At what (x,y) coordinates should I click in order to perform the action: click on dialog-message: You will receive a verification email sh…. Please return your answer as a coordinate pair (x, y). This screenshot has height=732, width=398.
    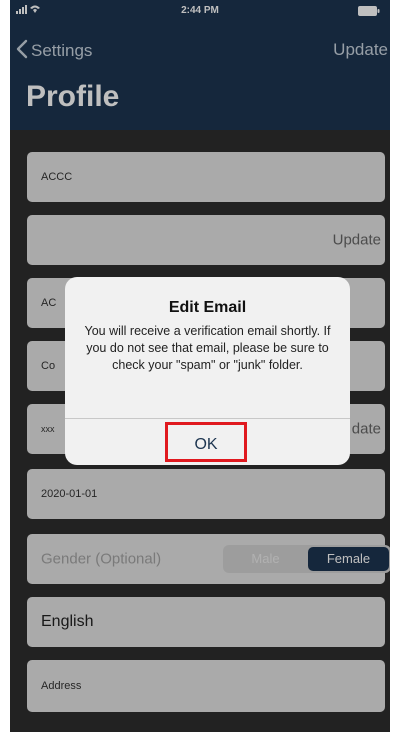
    Looking at the image, I should click on (207, 348).